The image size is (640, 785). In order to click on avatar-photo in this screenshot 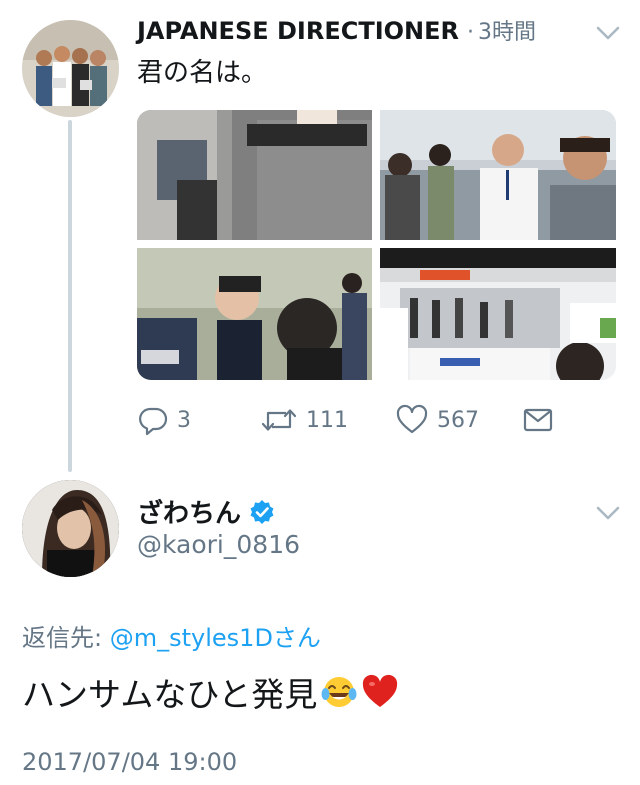, I will do `click(70, 528)`.